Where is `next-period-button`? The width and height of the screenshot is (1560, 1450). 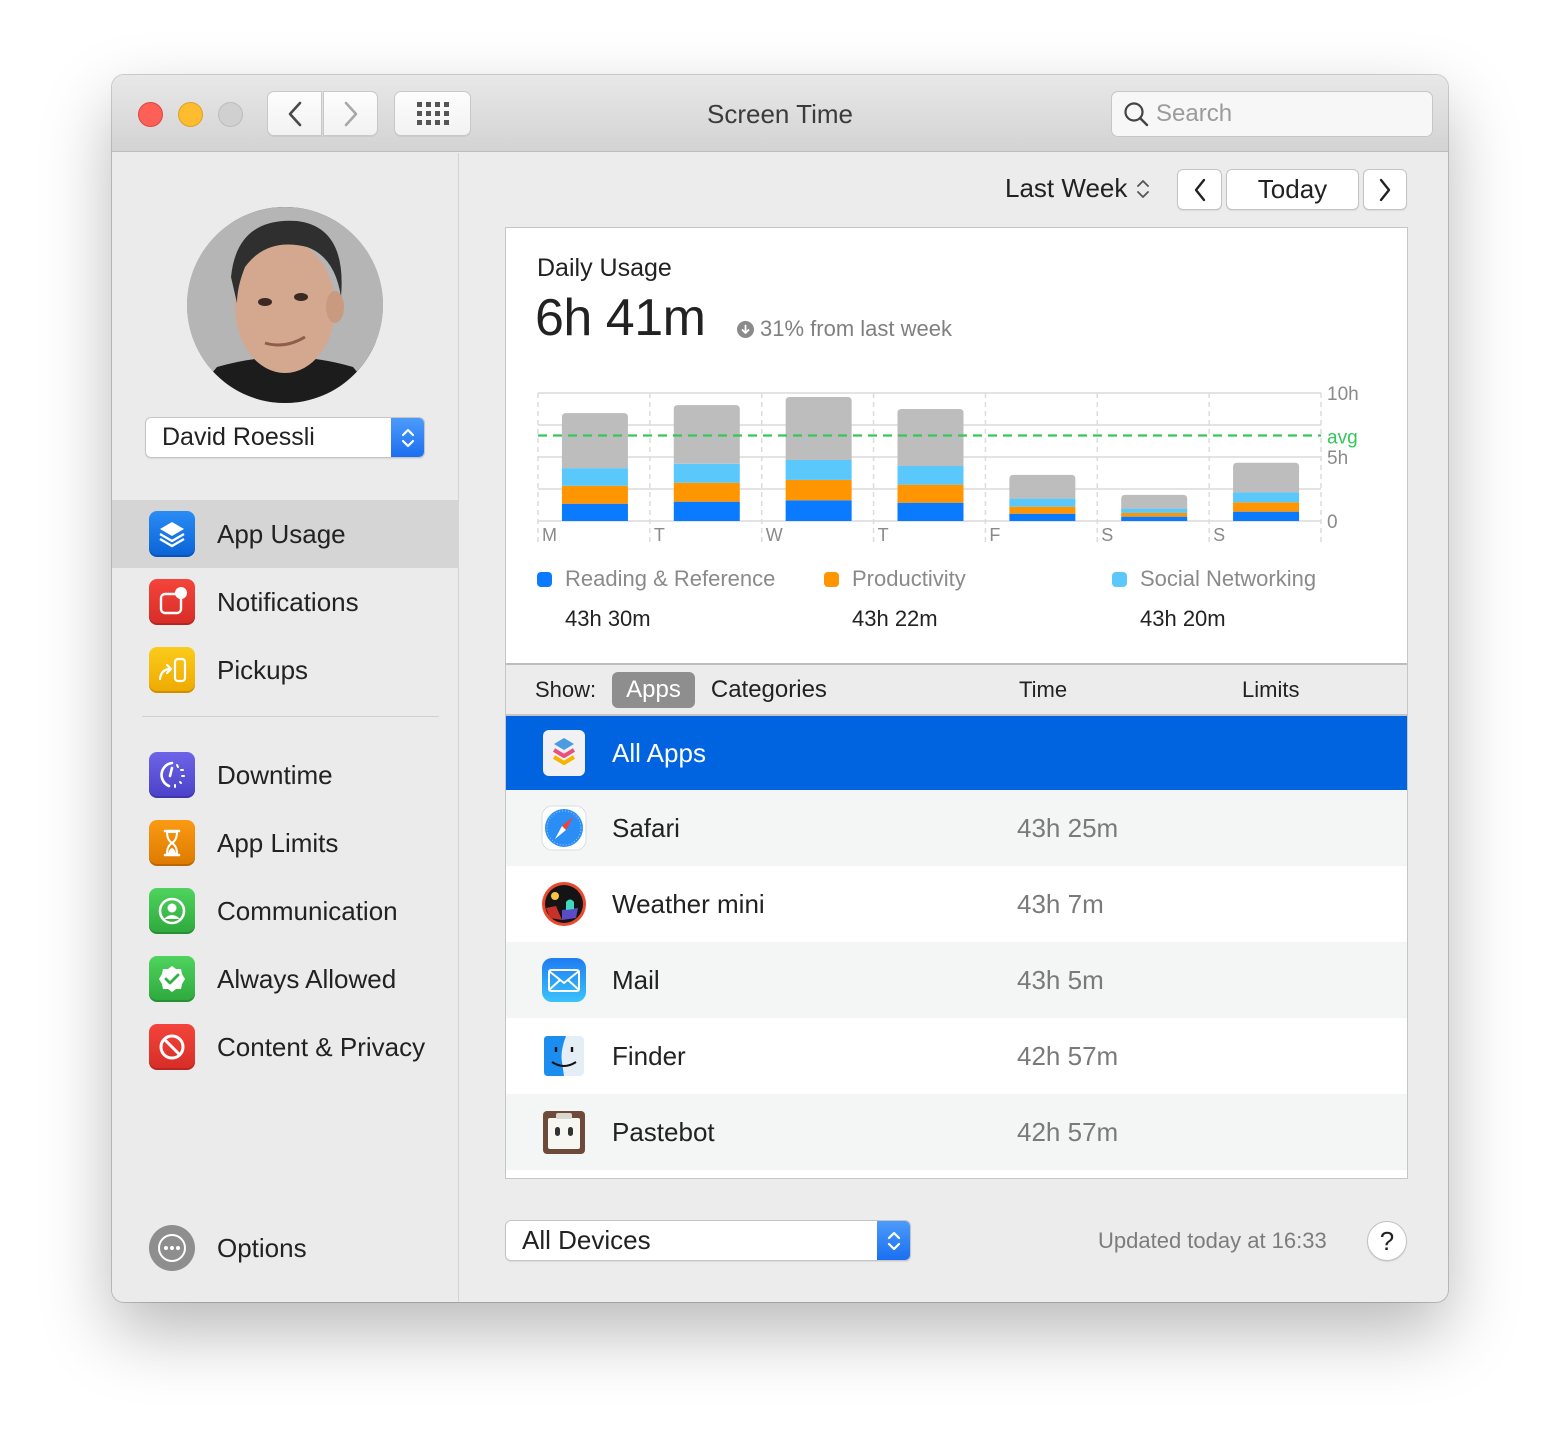 next-period-button is located at coordinates (1385, 189).